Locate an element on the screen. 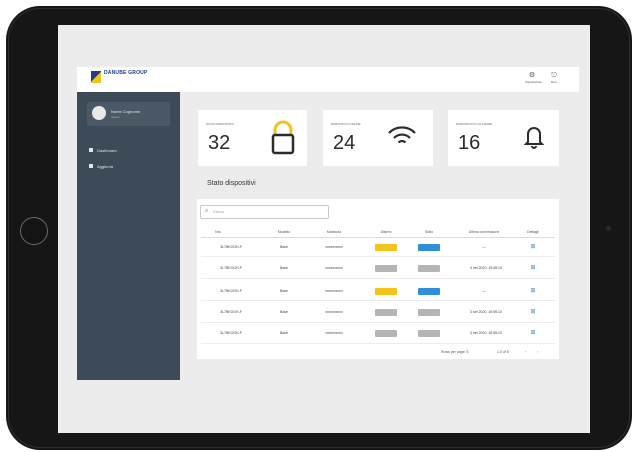 This screenshot has height=452, width=636. card-title: NUOVI DISPOSITIVI is located at coordinates (220, 124).